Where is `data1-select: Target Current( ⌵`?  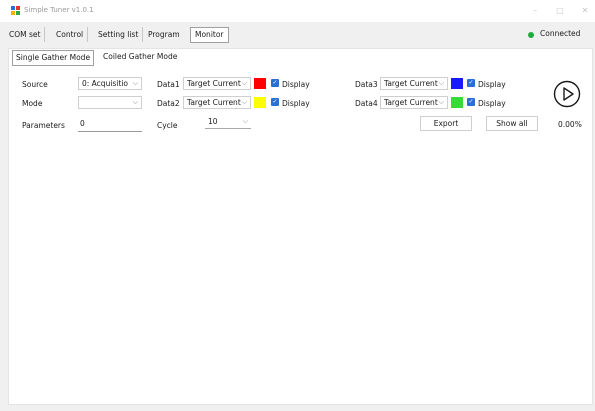
data1-select: Target Current( ⌵ is located at coordinates (217, 83).